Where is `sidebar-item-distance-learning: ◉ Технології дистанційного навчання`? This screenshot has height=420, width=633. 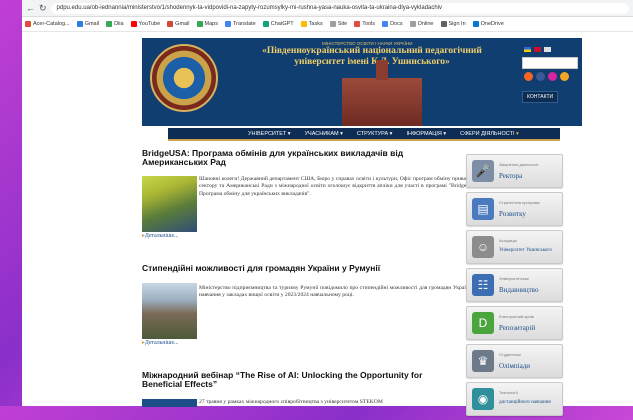
sidebar-item-distance-learning: ◉ Технології дистанційного навчання is located at coordinates (514, 399).